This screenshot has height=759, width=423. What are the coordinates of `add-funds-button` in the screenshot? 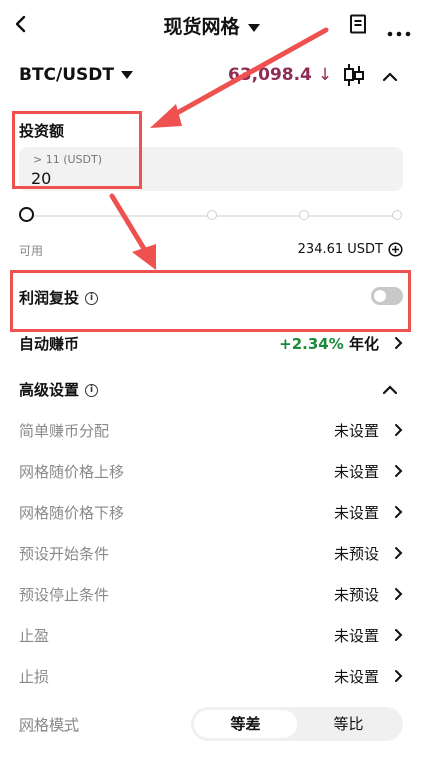 It's located at (395, 251).